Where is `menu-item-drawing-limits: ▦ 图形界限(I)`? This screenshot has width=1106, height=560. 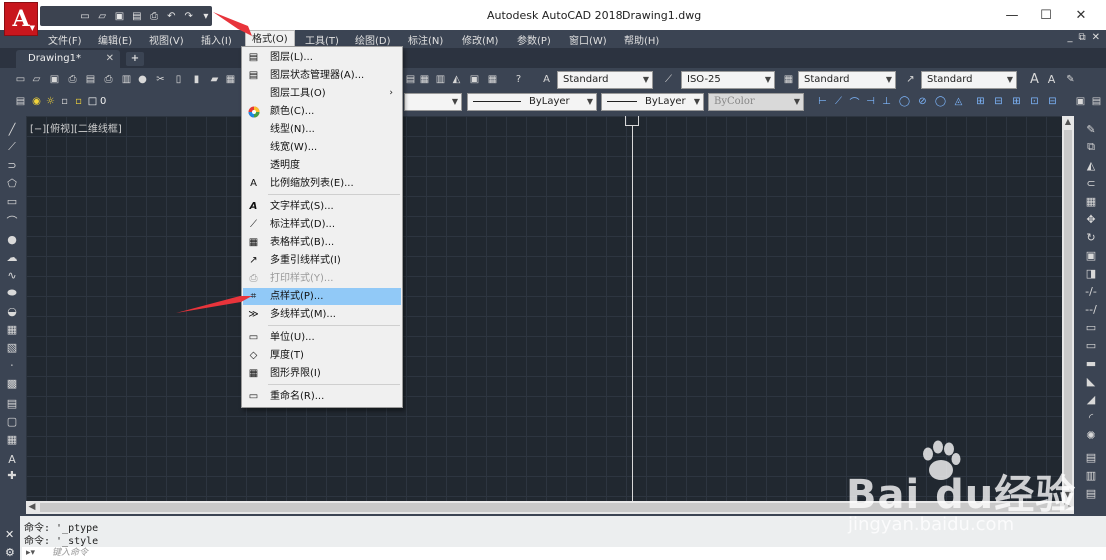
menu-item-drawing-limits: ▦ 图形界限(I) is located at coordinates (322, 373).